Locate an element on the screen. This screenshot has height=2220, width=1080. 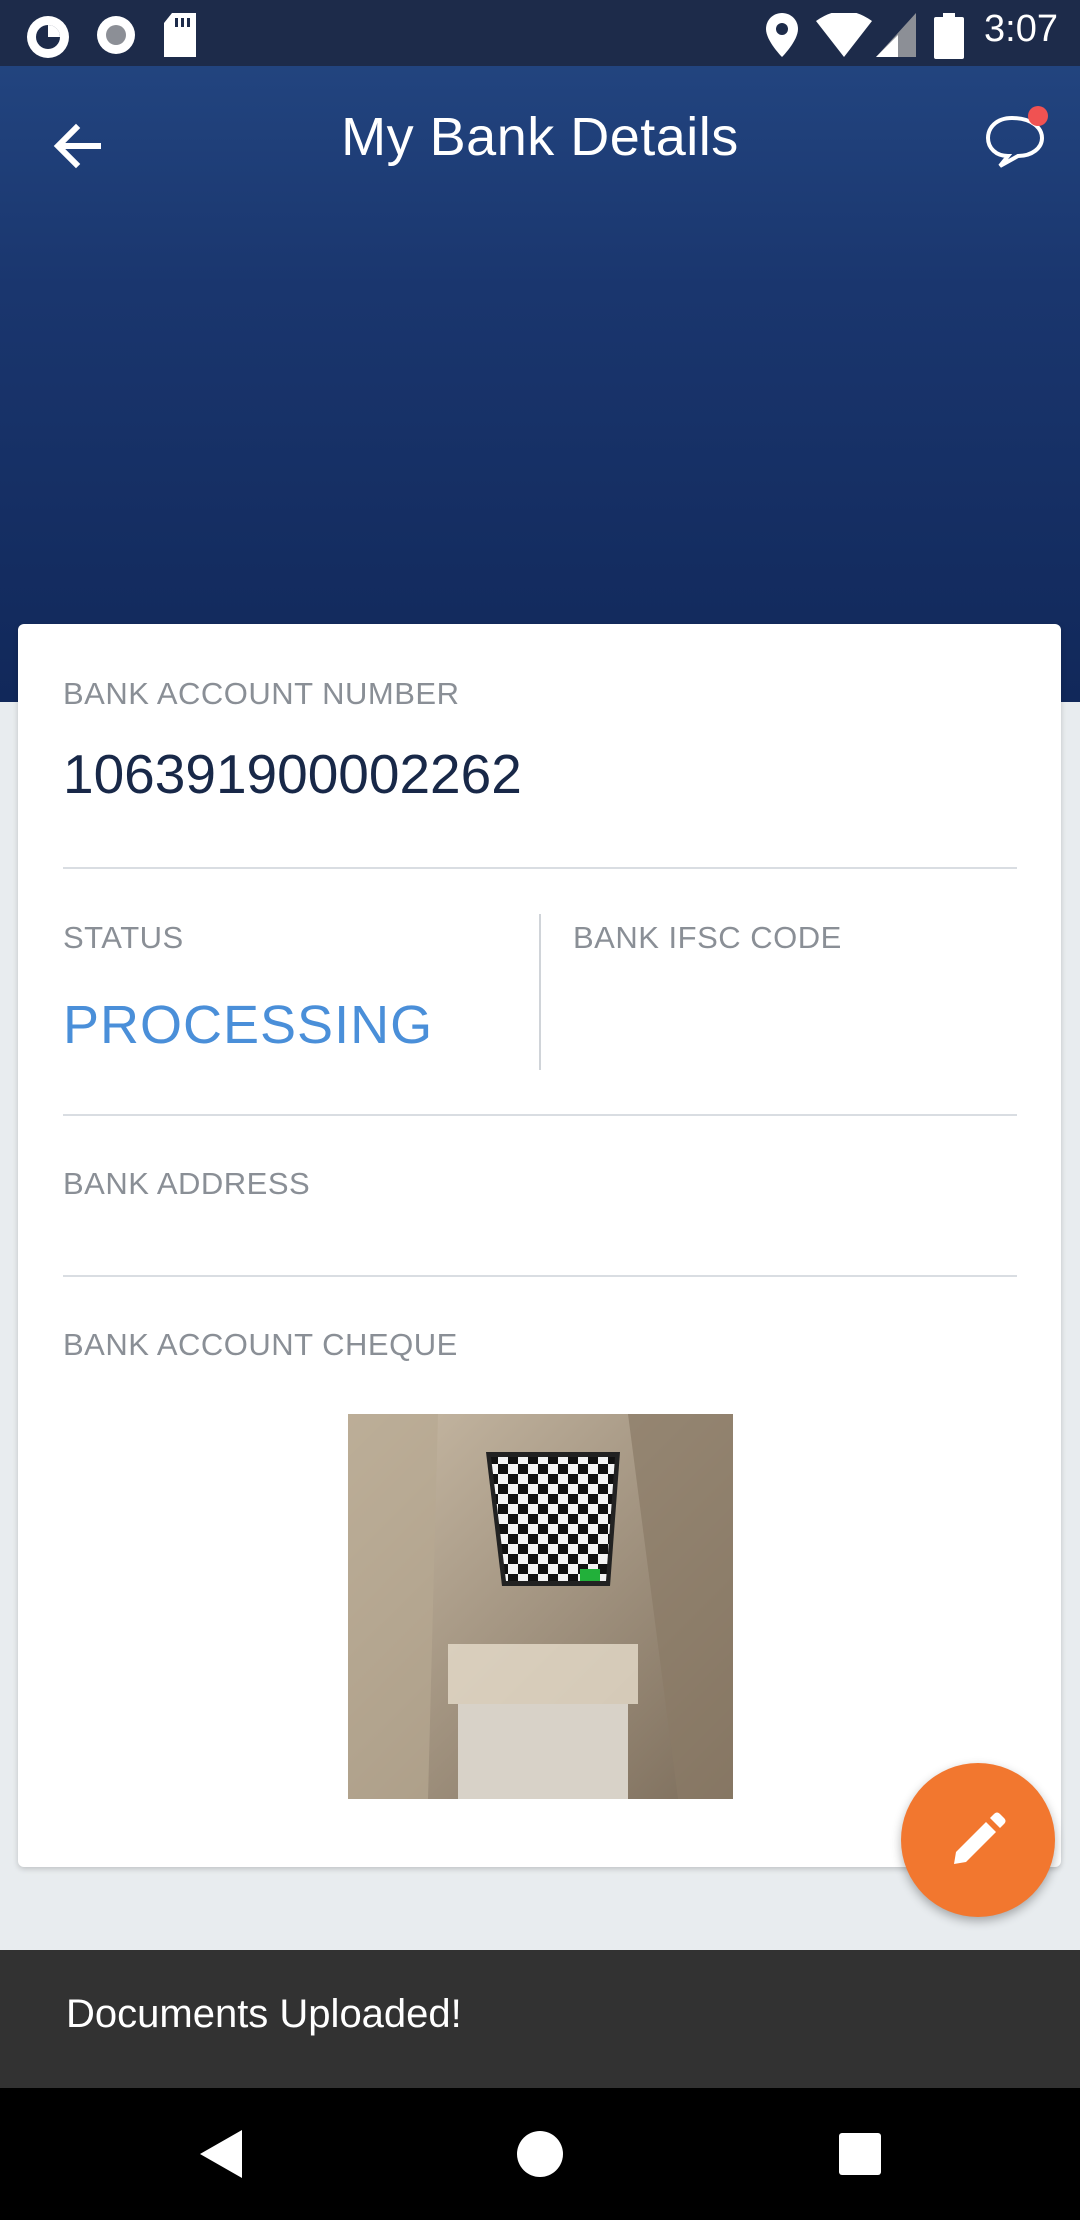
address-label: BANK ADDRESS is located at coordinates (187, 1183).